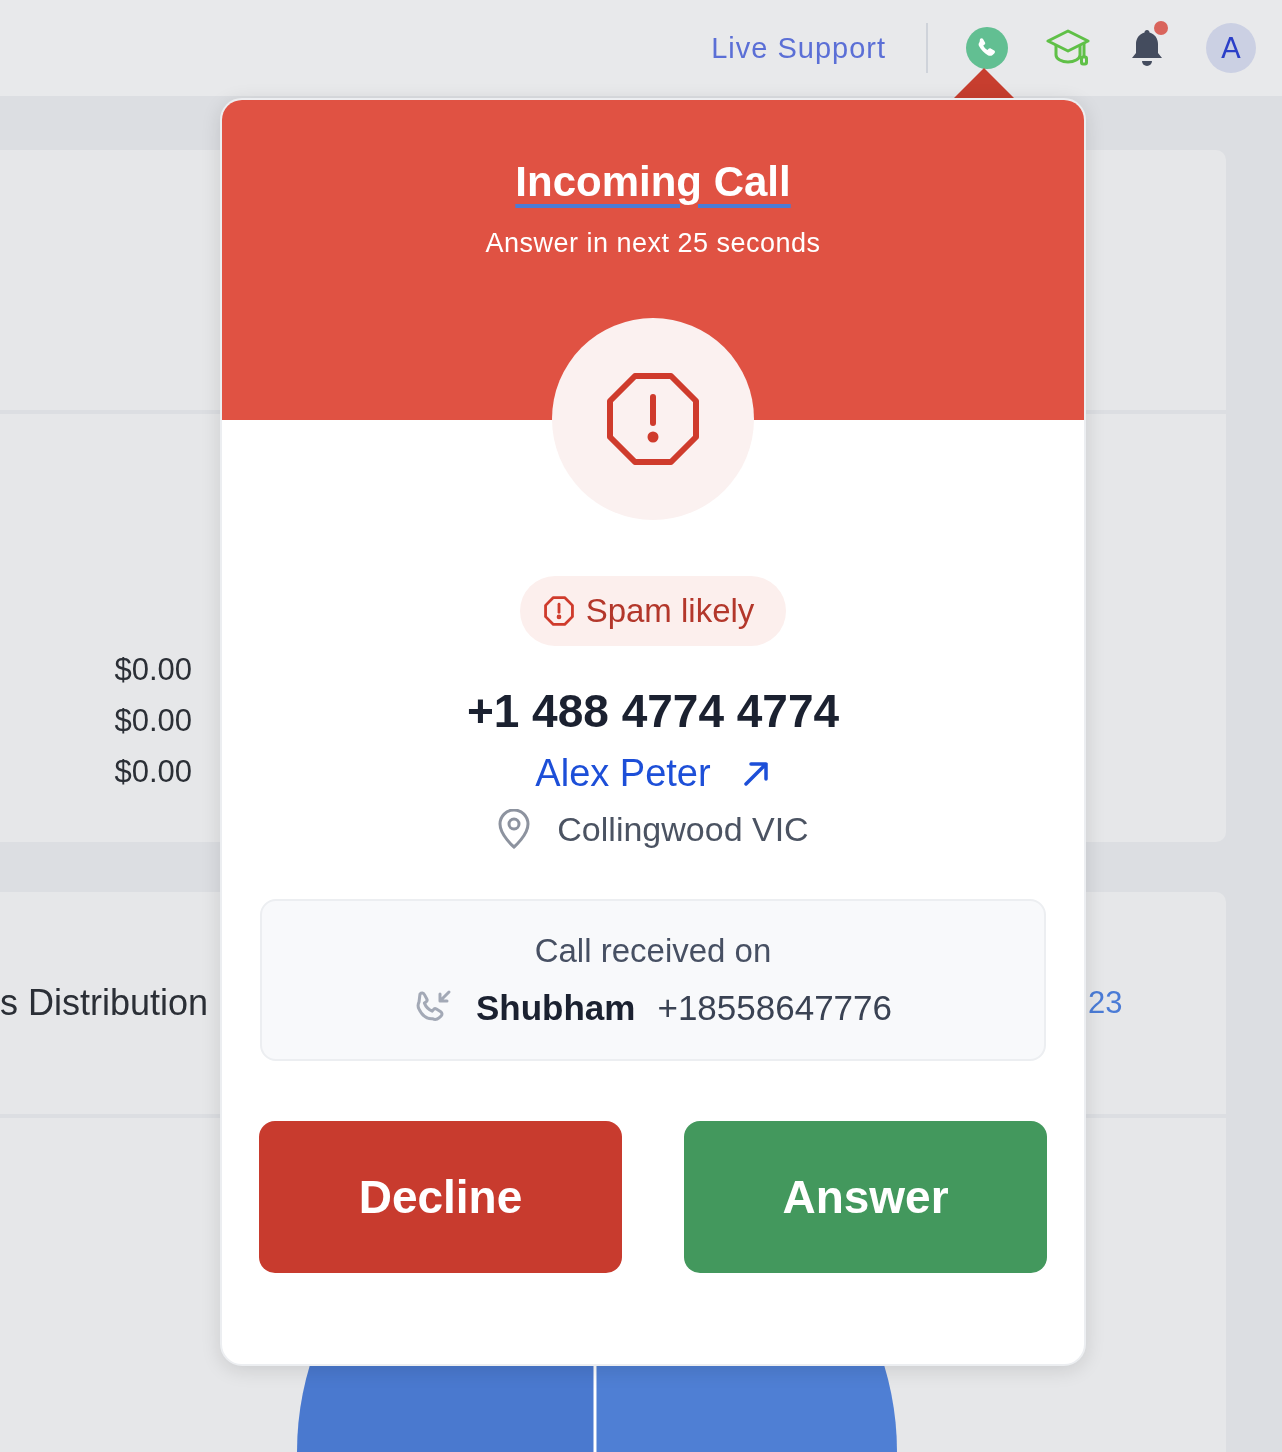 This screenshot has height=1452, width=1282. I want to click on live-support-link: Live Support, so click(798, 48).